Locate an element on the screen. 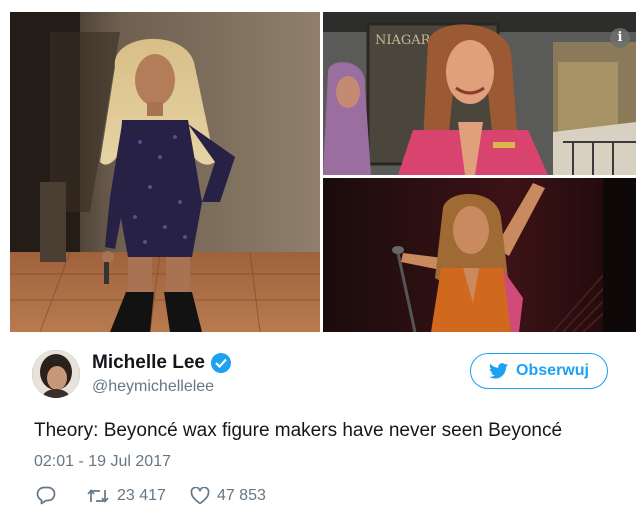  reply-button is located at coordinates (46, 495).